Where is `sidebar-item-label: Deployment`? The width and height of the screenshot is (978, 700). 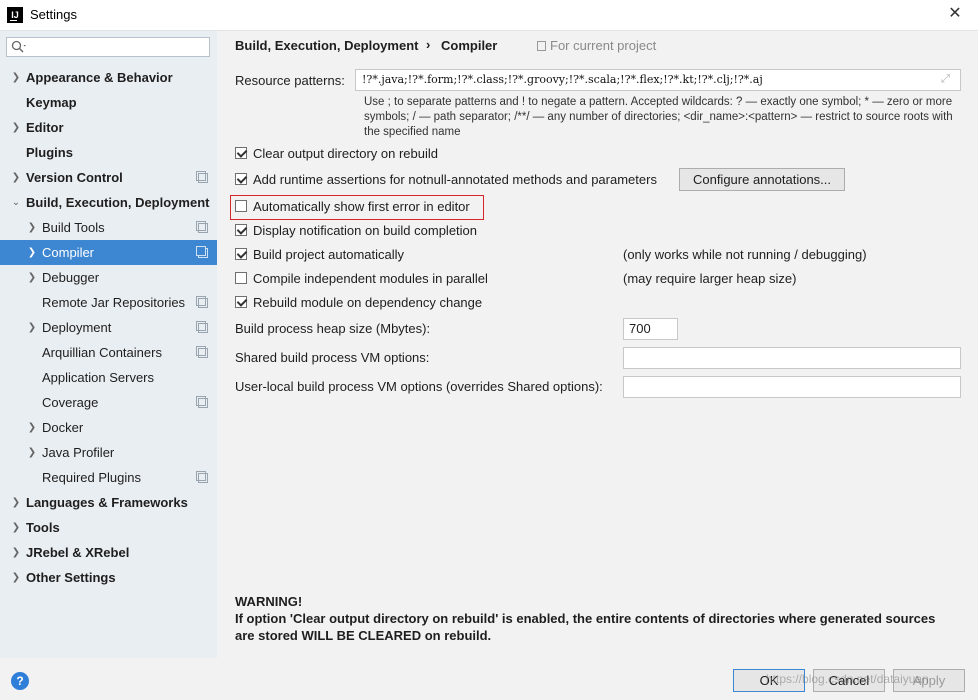
sidebar-item-label: Deployment is located at coordinates (77, 327).